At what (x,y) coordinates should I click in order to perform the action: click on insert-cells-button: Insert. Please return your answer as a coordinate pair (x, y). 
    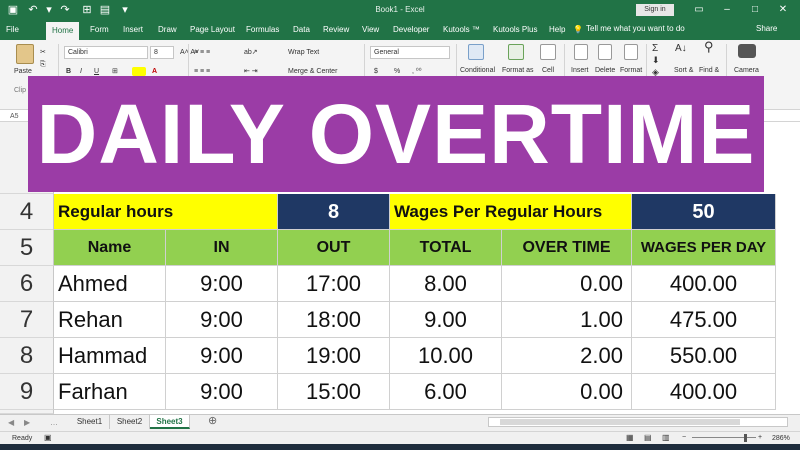
    Looking at the image, I should click on (580, 70).